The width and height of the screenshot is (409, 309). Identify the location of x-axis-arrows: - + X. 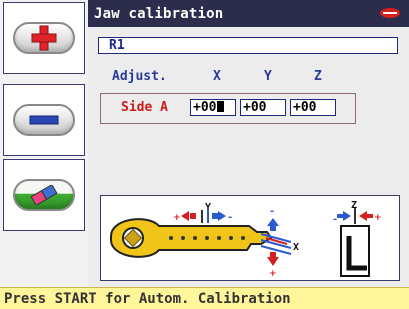
(279, 242).